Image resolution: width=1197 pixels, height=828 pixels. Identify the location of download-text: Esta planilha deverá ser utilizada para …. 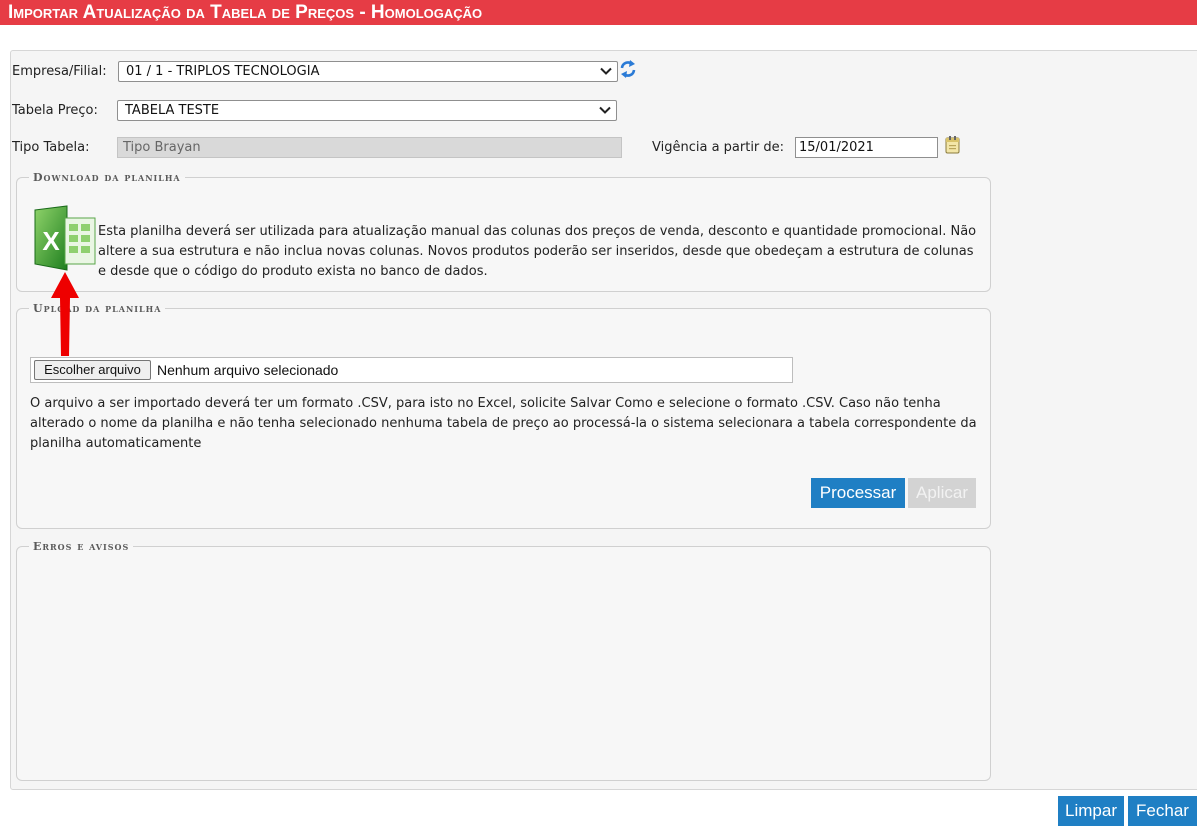
(537, 251).